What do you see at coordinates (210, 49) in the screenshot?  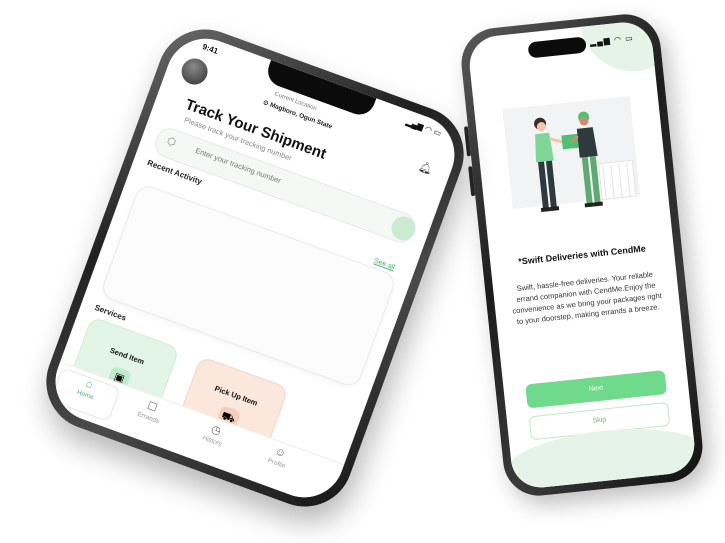 I see `status-time: 9:41` at bounding box center [210, 49].